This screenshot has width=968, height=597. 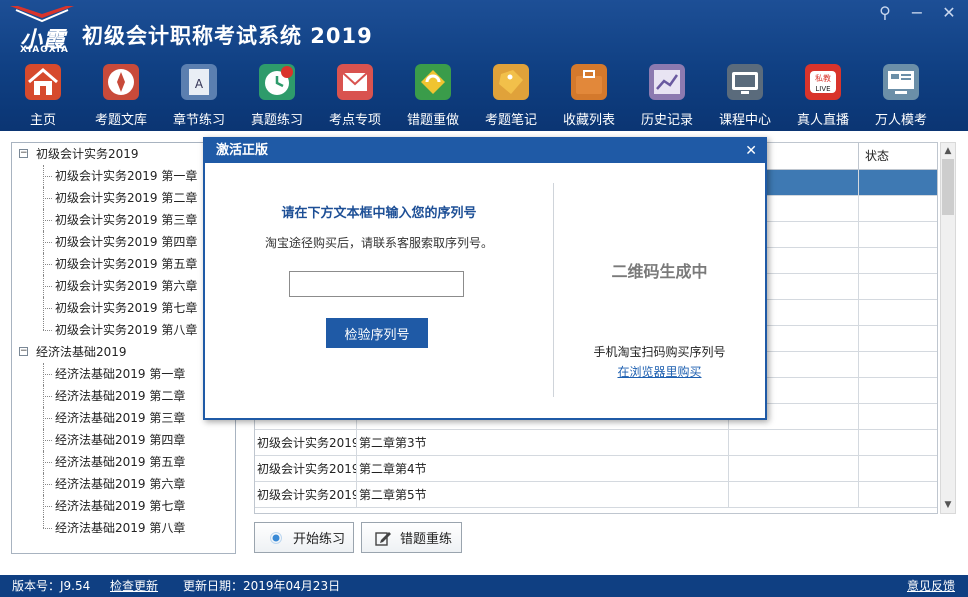 I want to click on live-icon: 私教 LIVE, so click(x=823, y=82).